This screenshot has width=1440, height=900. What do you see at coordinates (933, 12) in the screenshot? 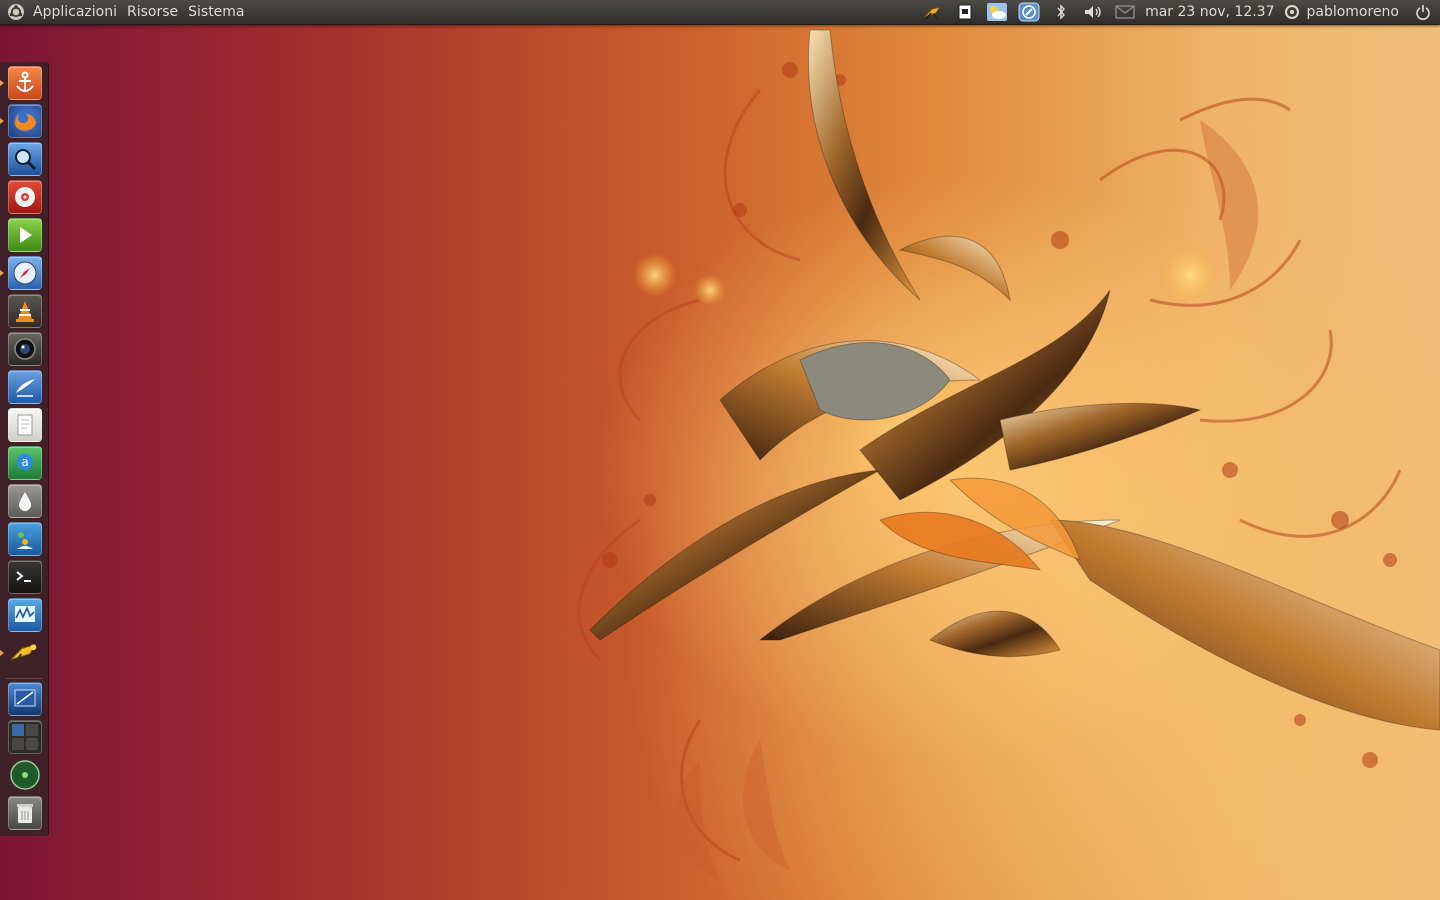
I see `grasshopper-icon` at bounding box center [933, 12].